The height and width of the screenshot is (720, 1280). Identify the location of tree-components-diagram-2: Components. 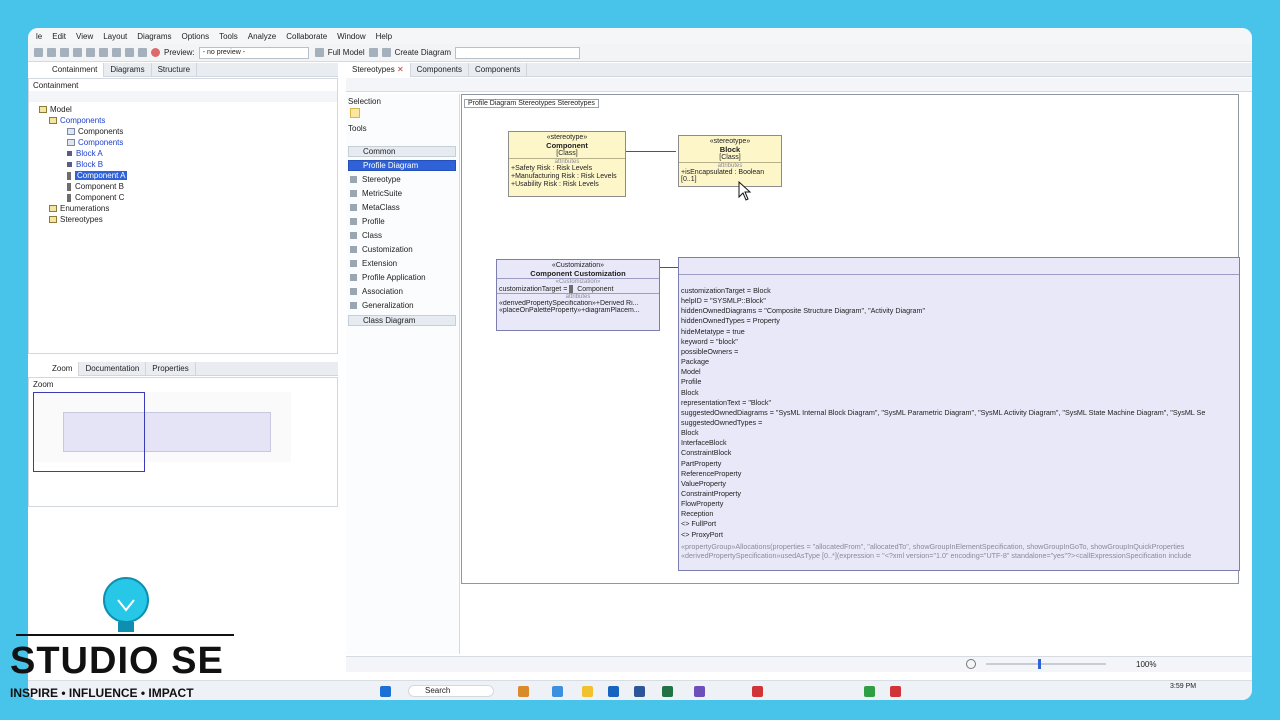
(95, 142).